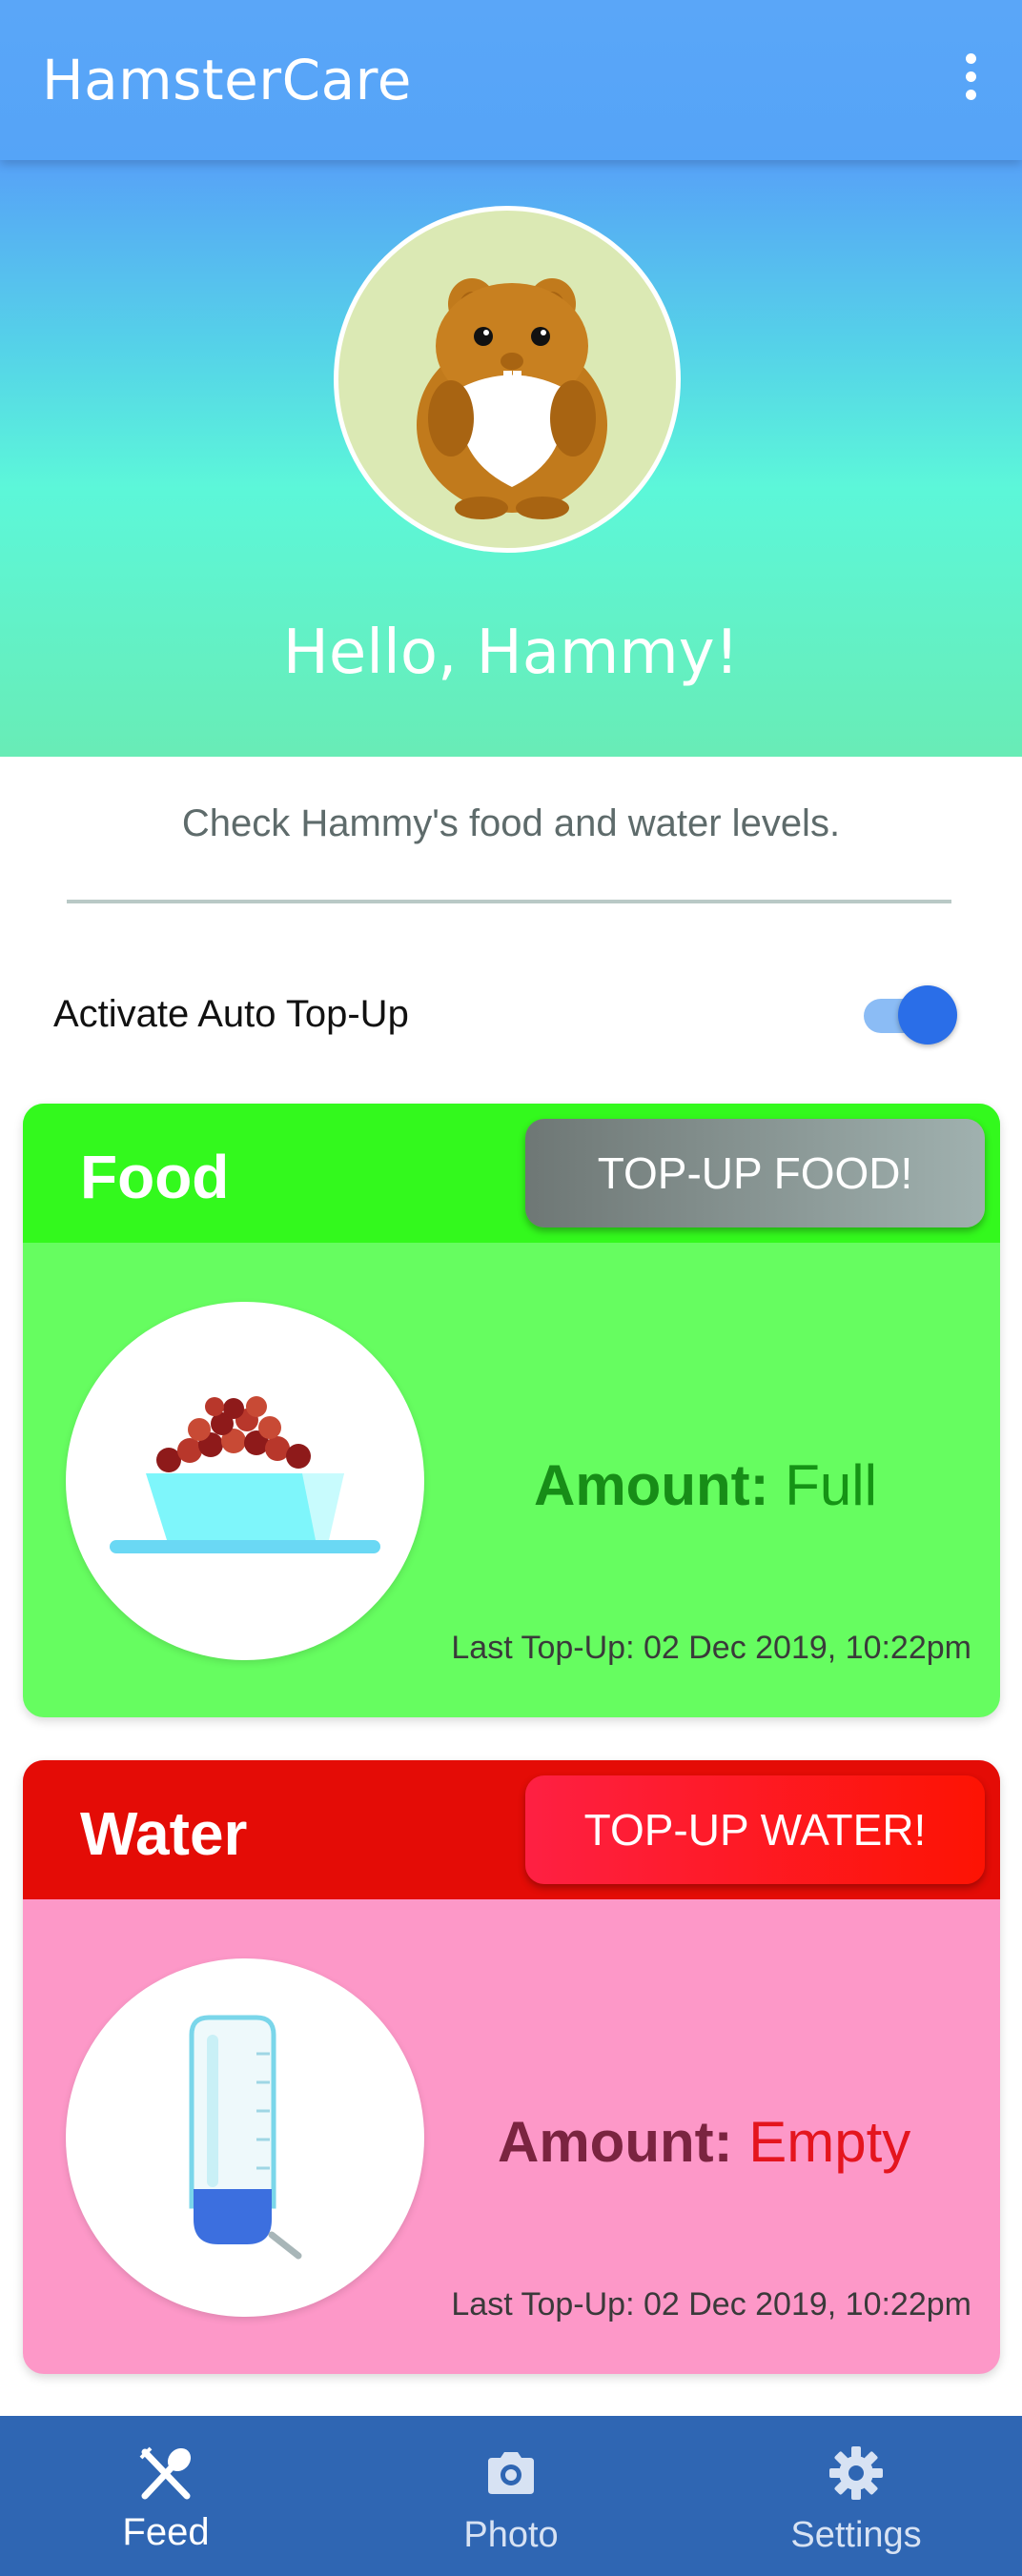 This screenshot has width=1022, height=2576. Describe the element at coordinates (970, 79) in the screenshot. I see `more-vert-icon` at that location.